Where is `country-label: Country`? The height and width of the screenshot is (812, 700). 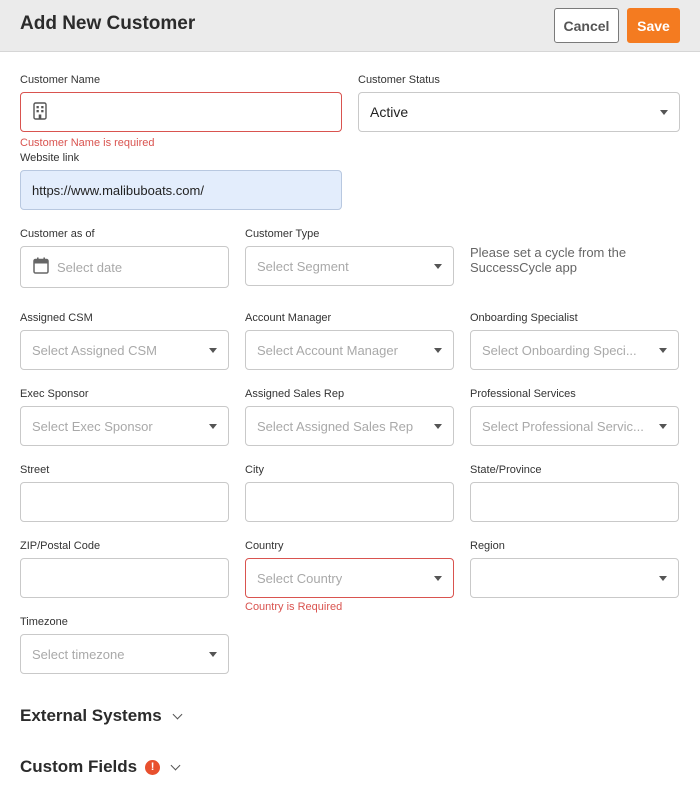
country-label: Country is located at coordinates (264, 546).